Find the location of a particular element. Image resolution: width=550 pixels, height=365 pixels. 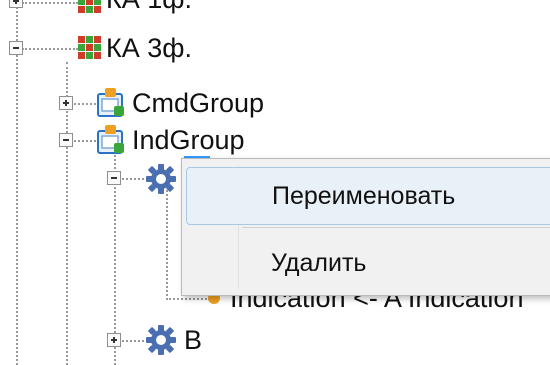

tree-guide-line is located at coordinates (167, 245).